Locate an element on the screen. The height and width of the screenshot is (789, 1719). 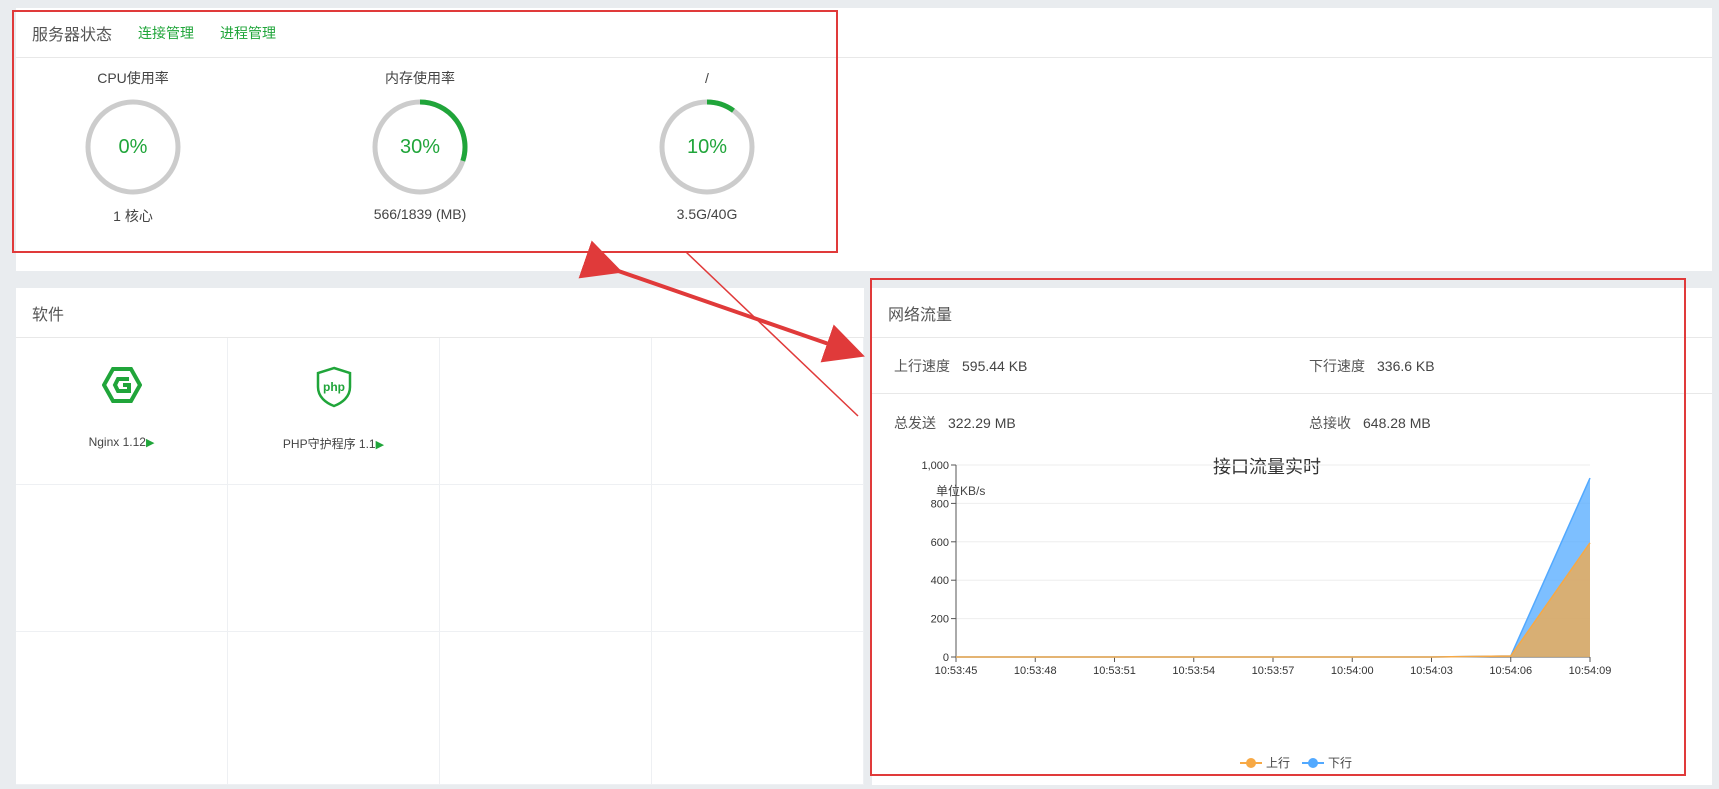
y-tick-label: 1,000 is located at coordinates (935, 466).